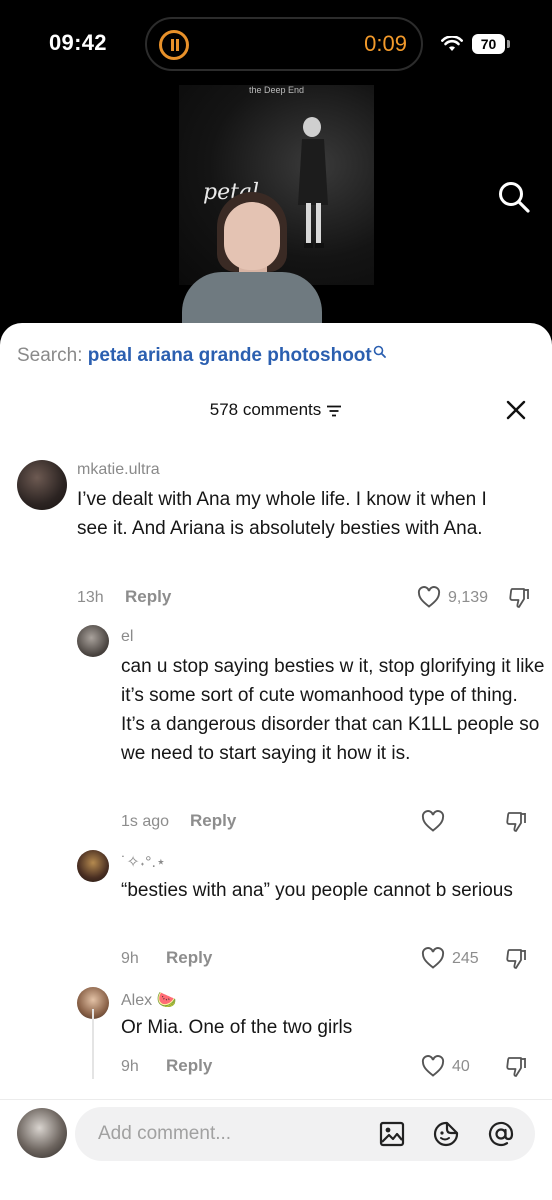 This screenshot has width=552, height=1200. I want to click on like-count: 245, so click(465, 958).